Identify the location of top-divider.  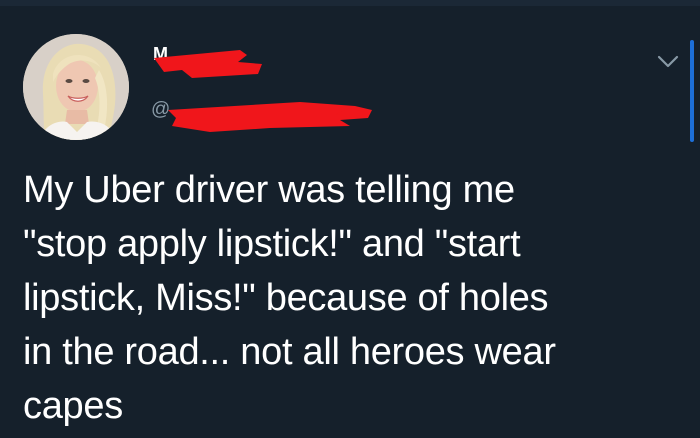
(350, 3).